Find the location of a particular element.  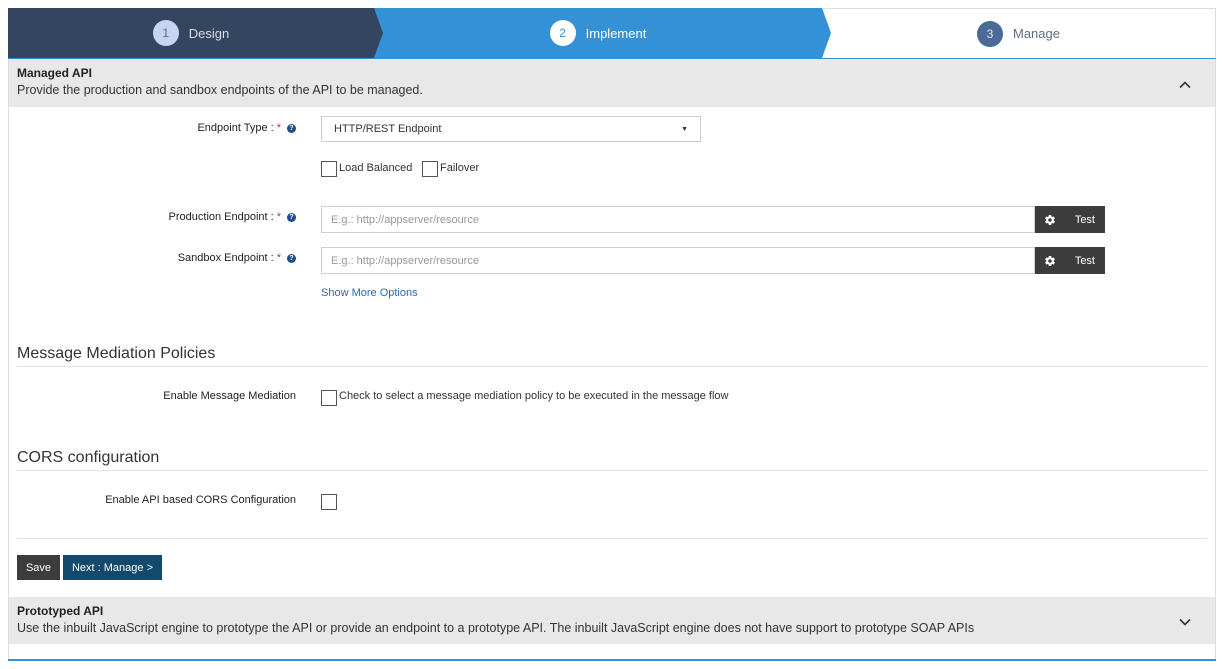

wizard-steps: 1 Design 2 Implement 3 Manage is located at coordinates (612, 33).